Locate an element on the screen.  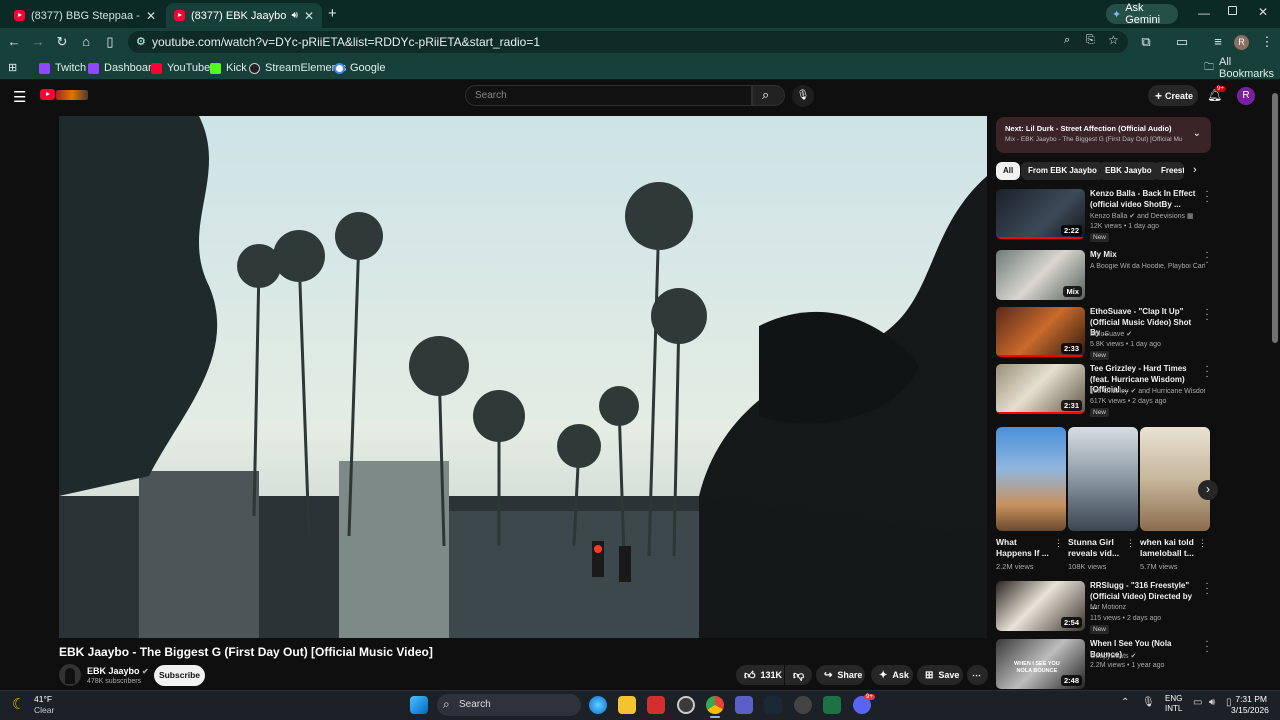
tray-chevron-icon: ⌃ is located at coordinates (1125, 702).